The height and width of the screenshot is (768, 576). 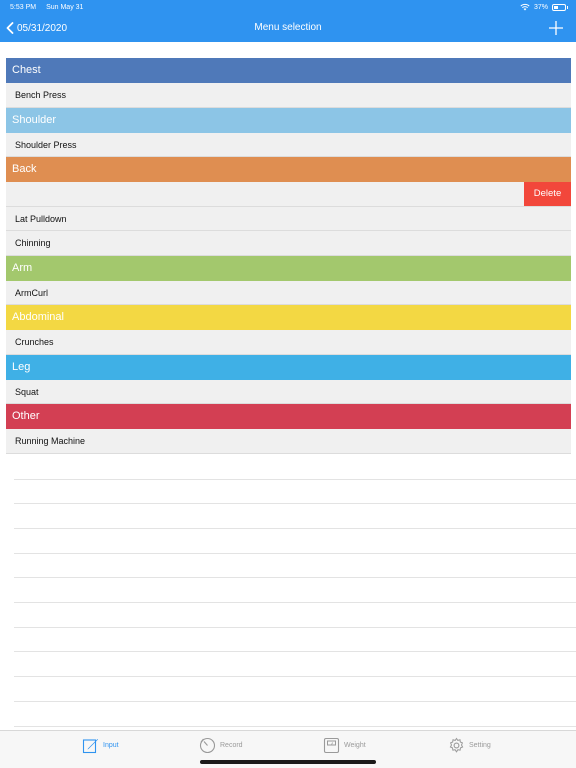 What do you see at coordinates (547, 194) in the screenshot?
I see `delete-button: Delete` at bounding box center [547, 194].